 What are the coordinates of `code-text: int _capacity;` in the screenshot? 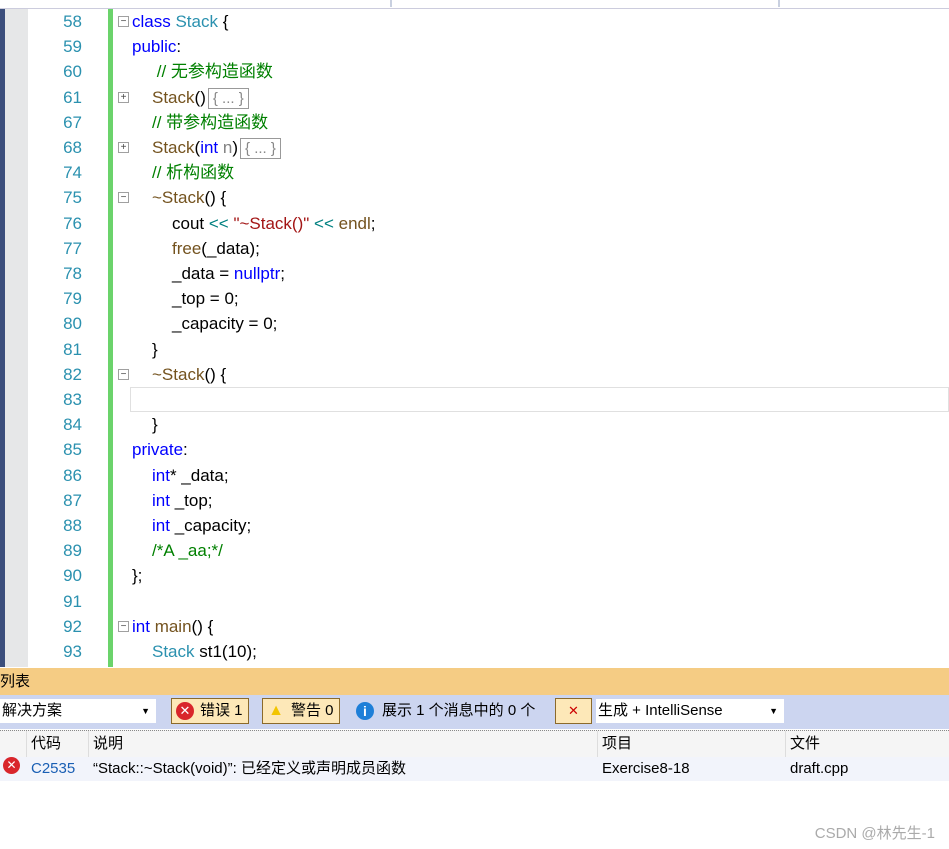 It's located at (201, 525).